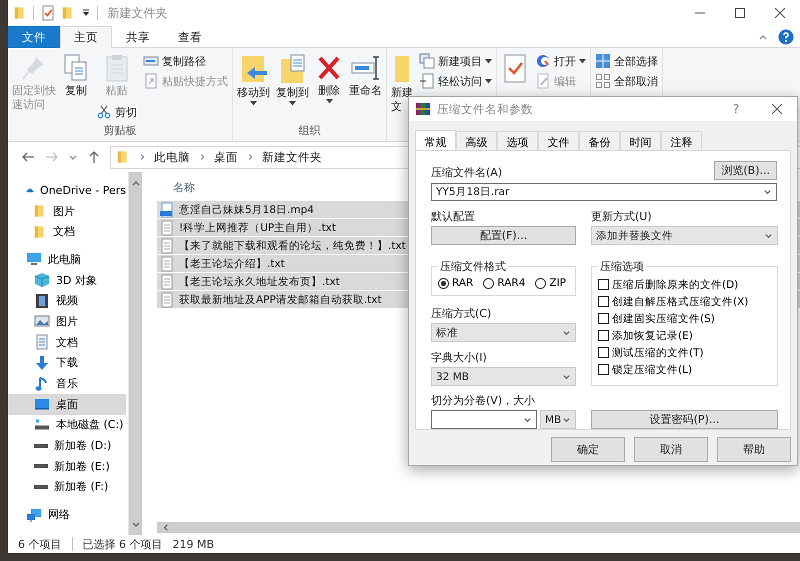  I want to click on nav-item: 视频, so click(67, 301).